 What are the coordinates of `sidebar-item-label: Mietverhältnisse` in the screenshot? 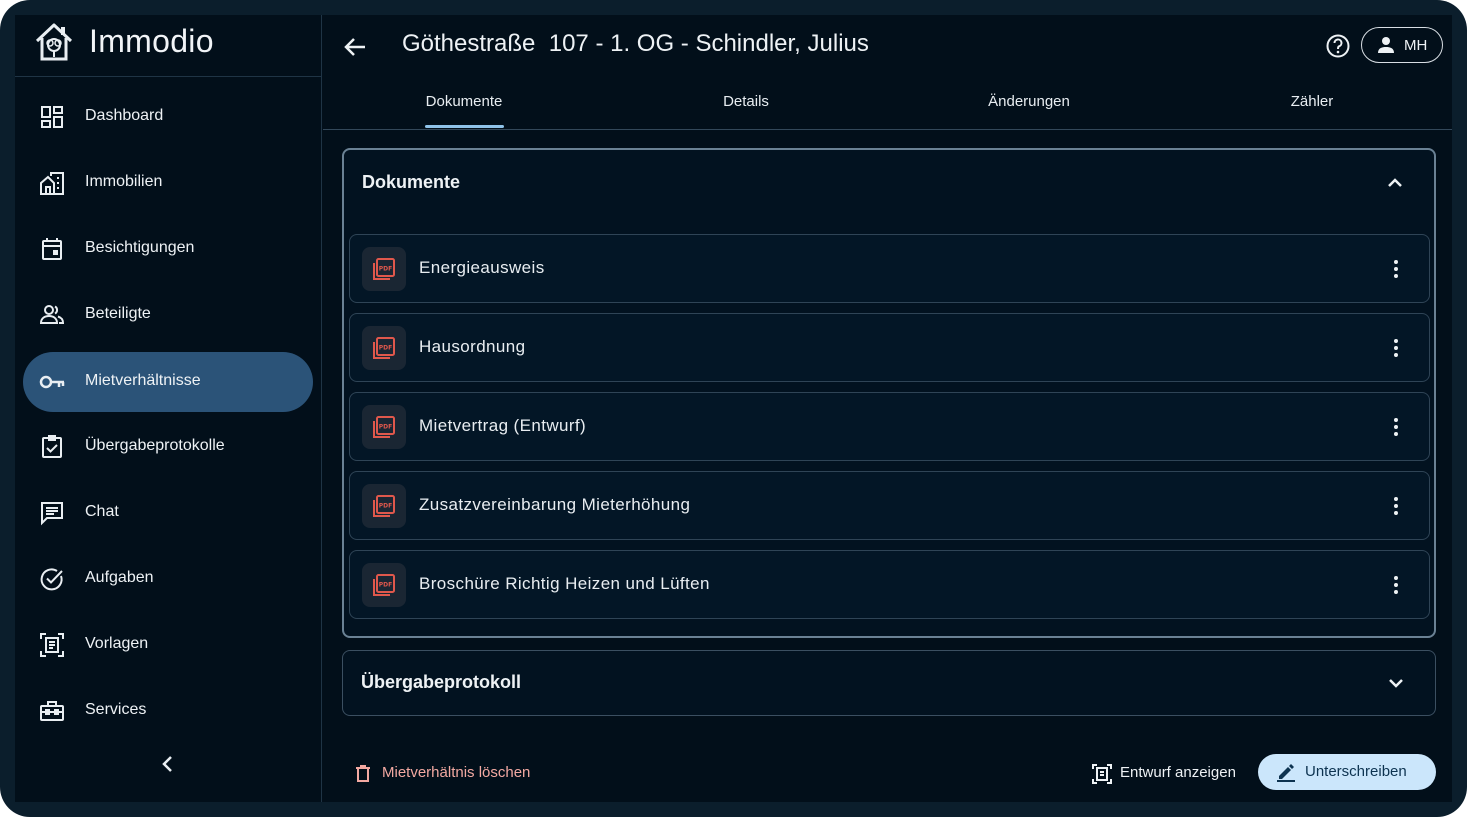 It's located at (143, 380).